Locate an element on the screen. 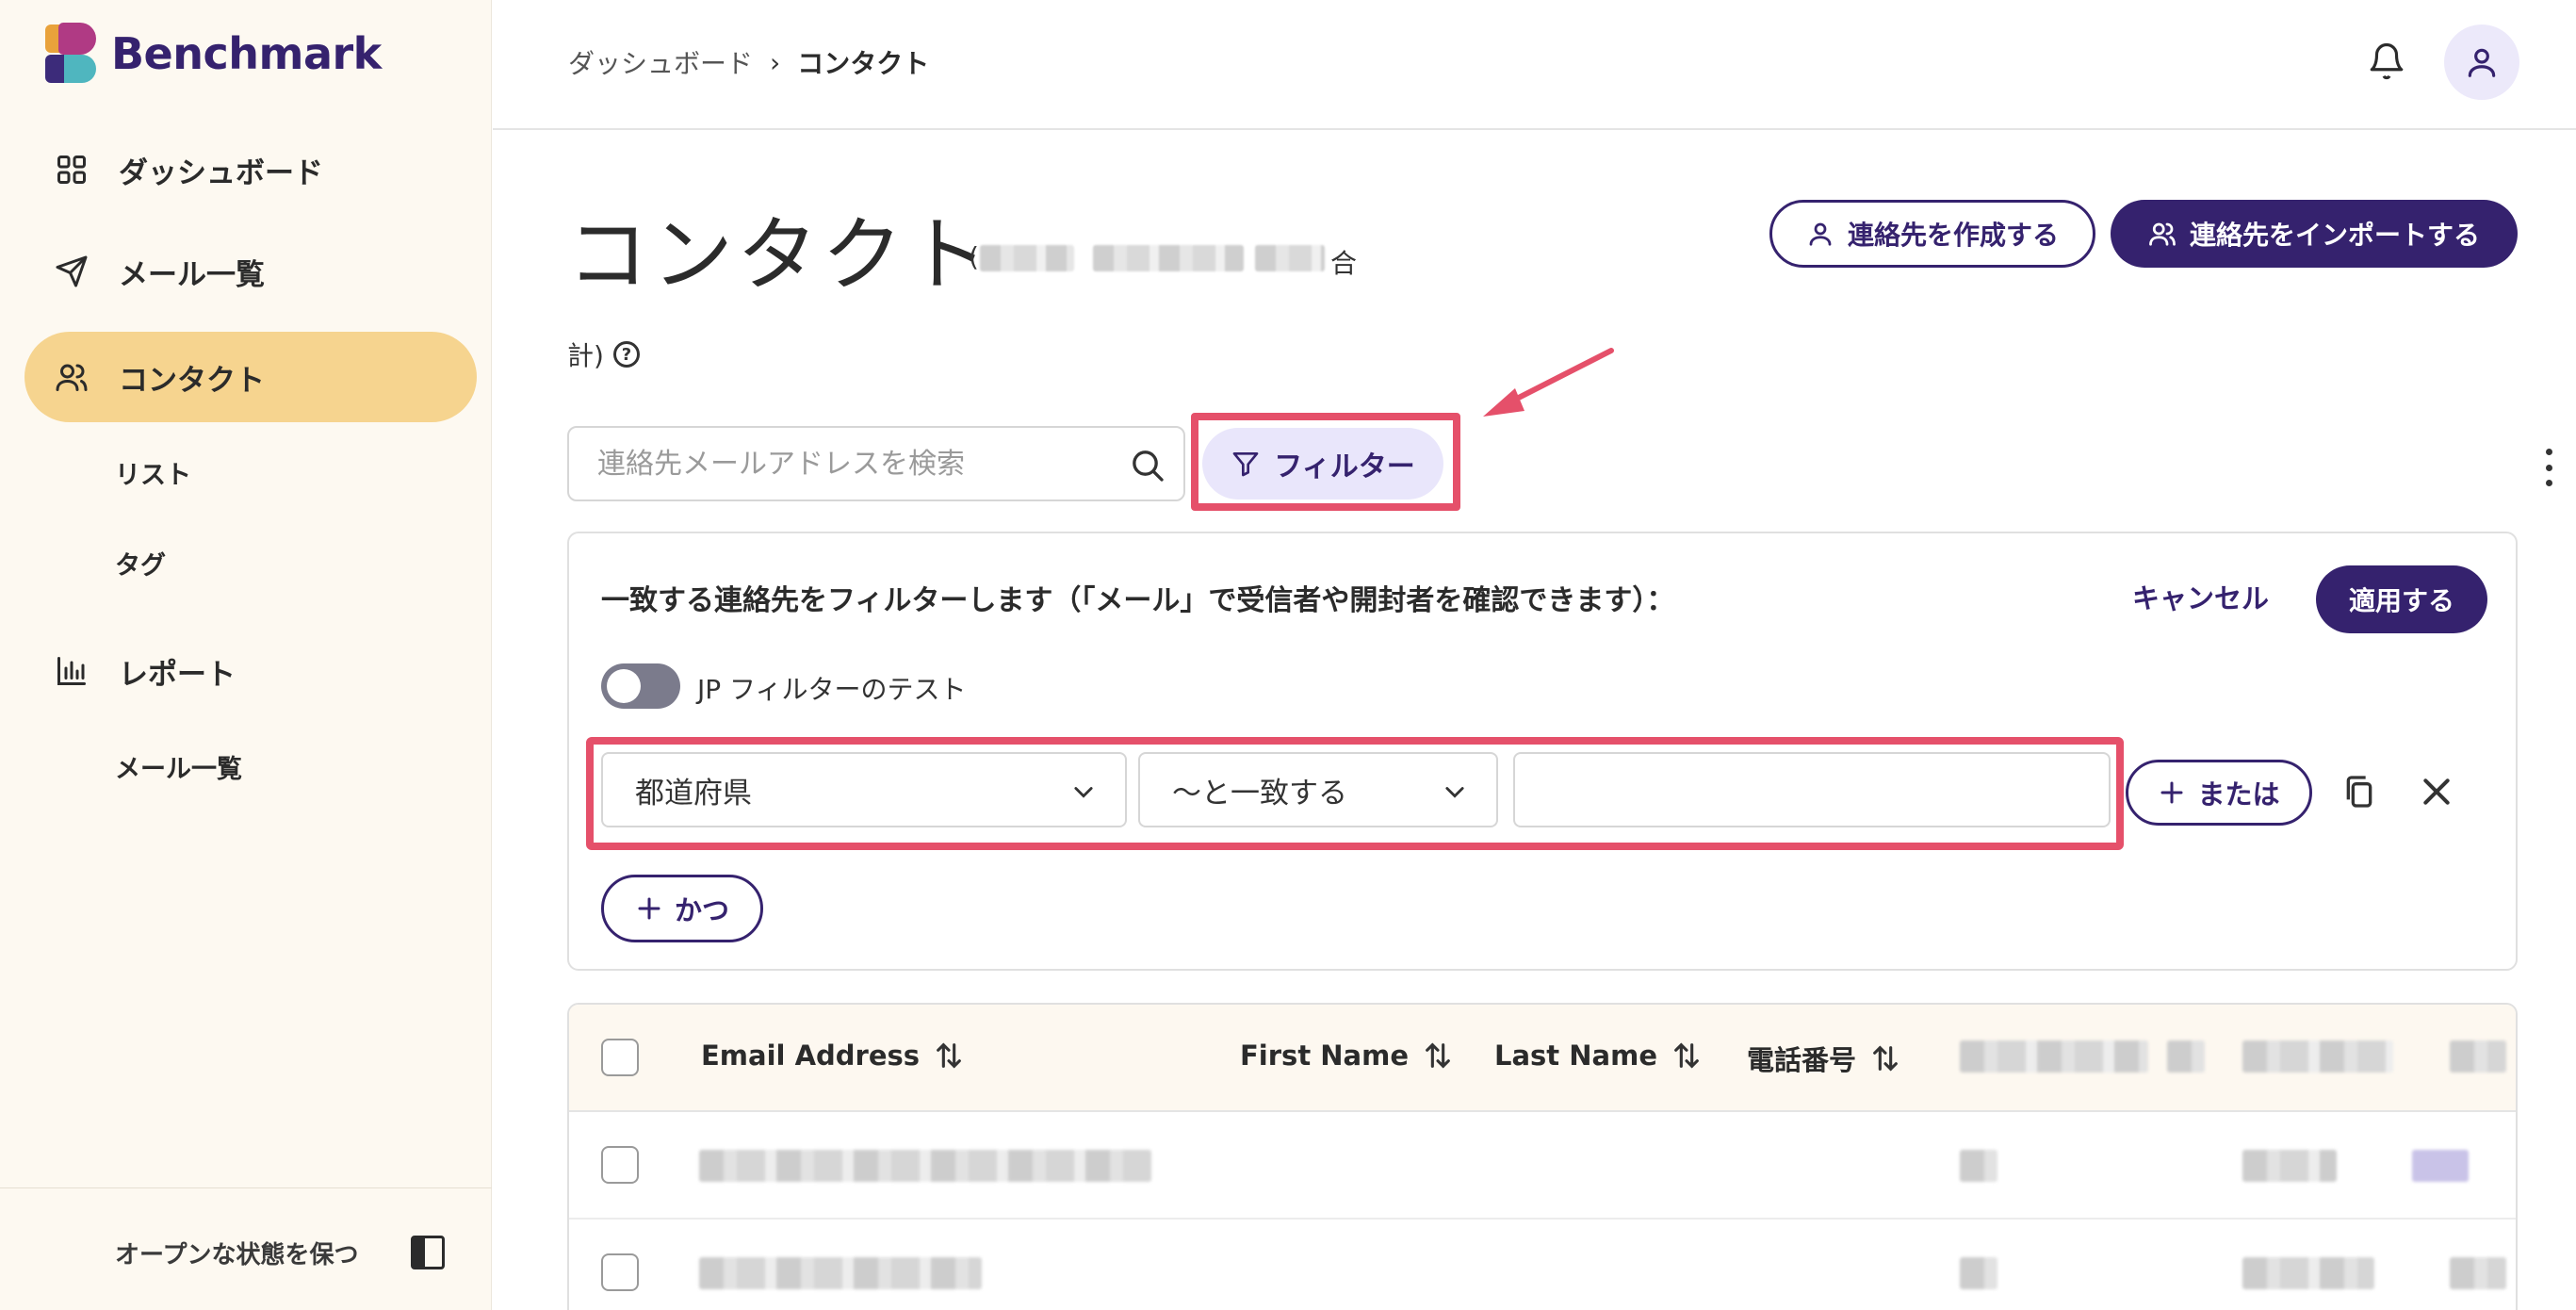  add-and-condition-button: かつ is located at coordinates (682, 909).